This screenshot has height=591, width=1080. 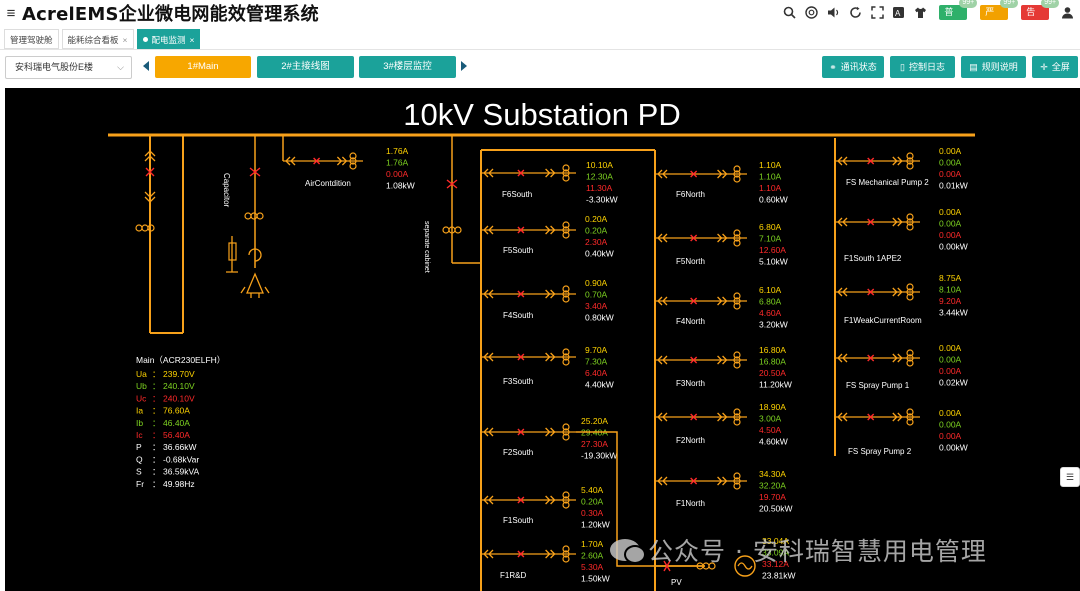 I want to click on comm-status-button: ⚭ 通讯状态, so click(x=853, y=67).